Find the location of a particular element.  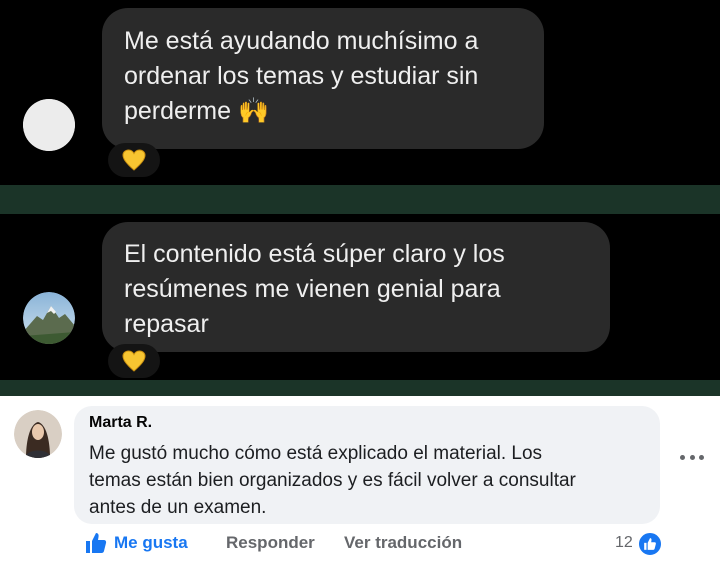

mountain-avatar is located at coordinates (49, 318).